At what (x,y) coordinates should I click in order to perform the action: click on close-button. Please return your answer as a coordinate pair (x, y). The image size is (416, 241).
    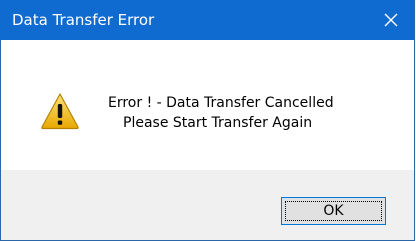
    Looking at the image, I should click on (391, 20).